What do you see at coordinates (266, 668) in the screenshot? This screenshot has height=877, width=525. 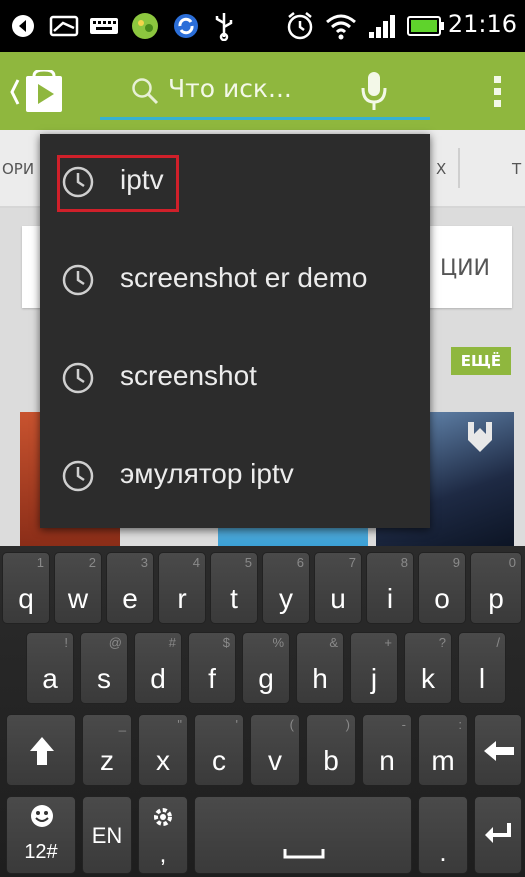 I see `key-g: % g` at bounding box center [266, 668].